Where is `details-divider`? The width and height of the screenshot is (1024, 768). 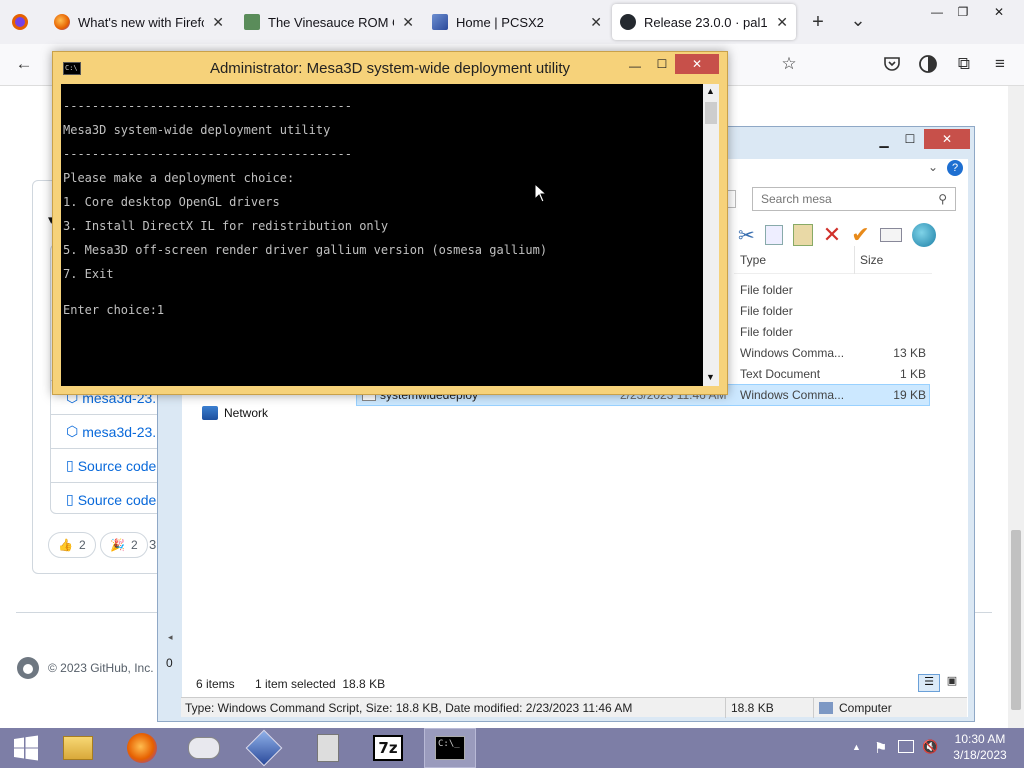
details-divider is located at coordinates (725, 708).